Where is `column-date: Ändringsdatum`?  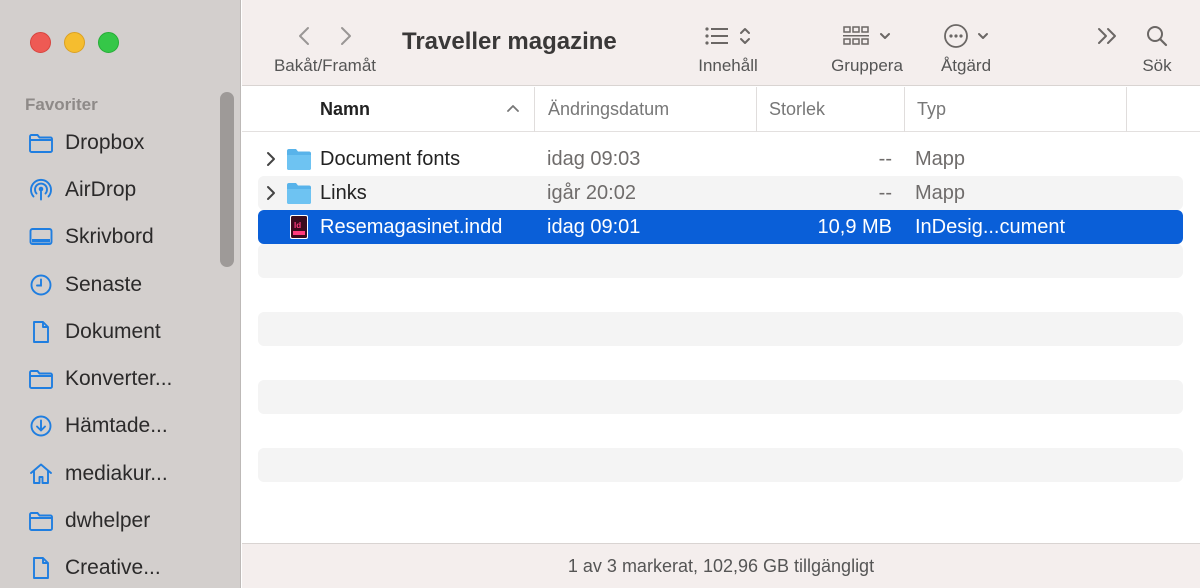 column-date: Ändringsdatum is located at coordinates (645, 109).